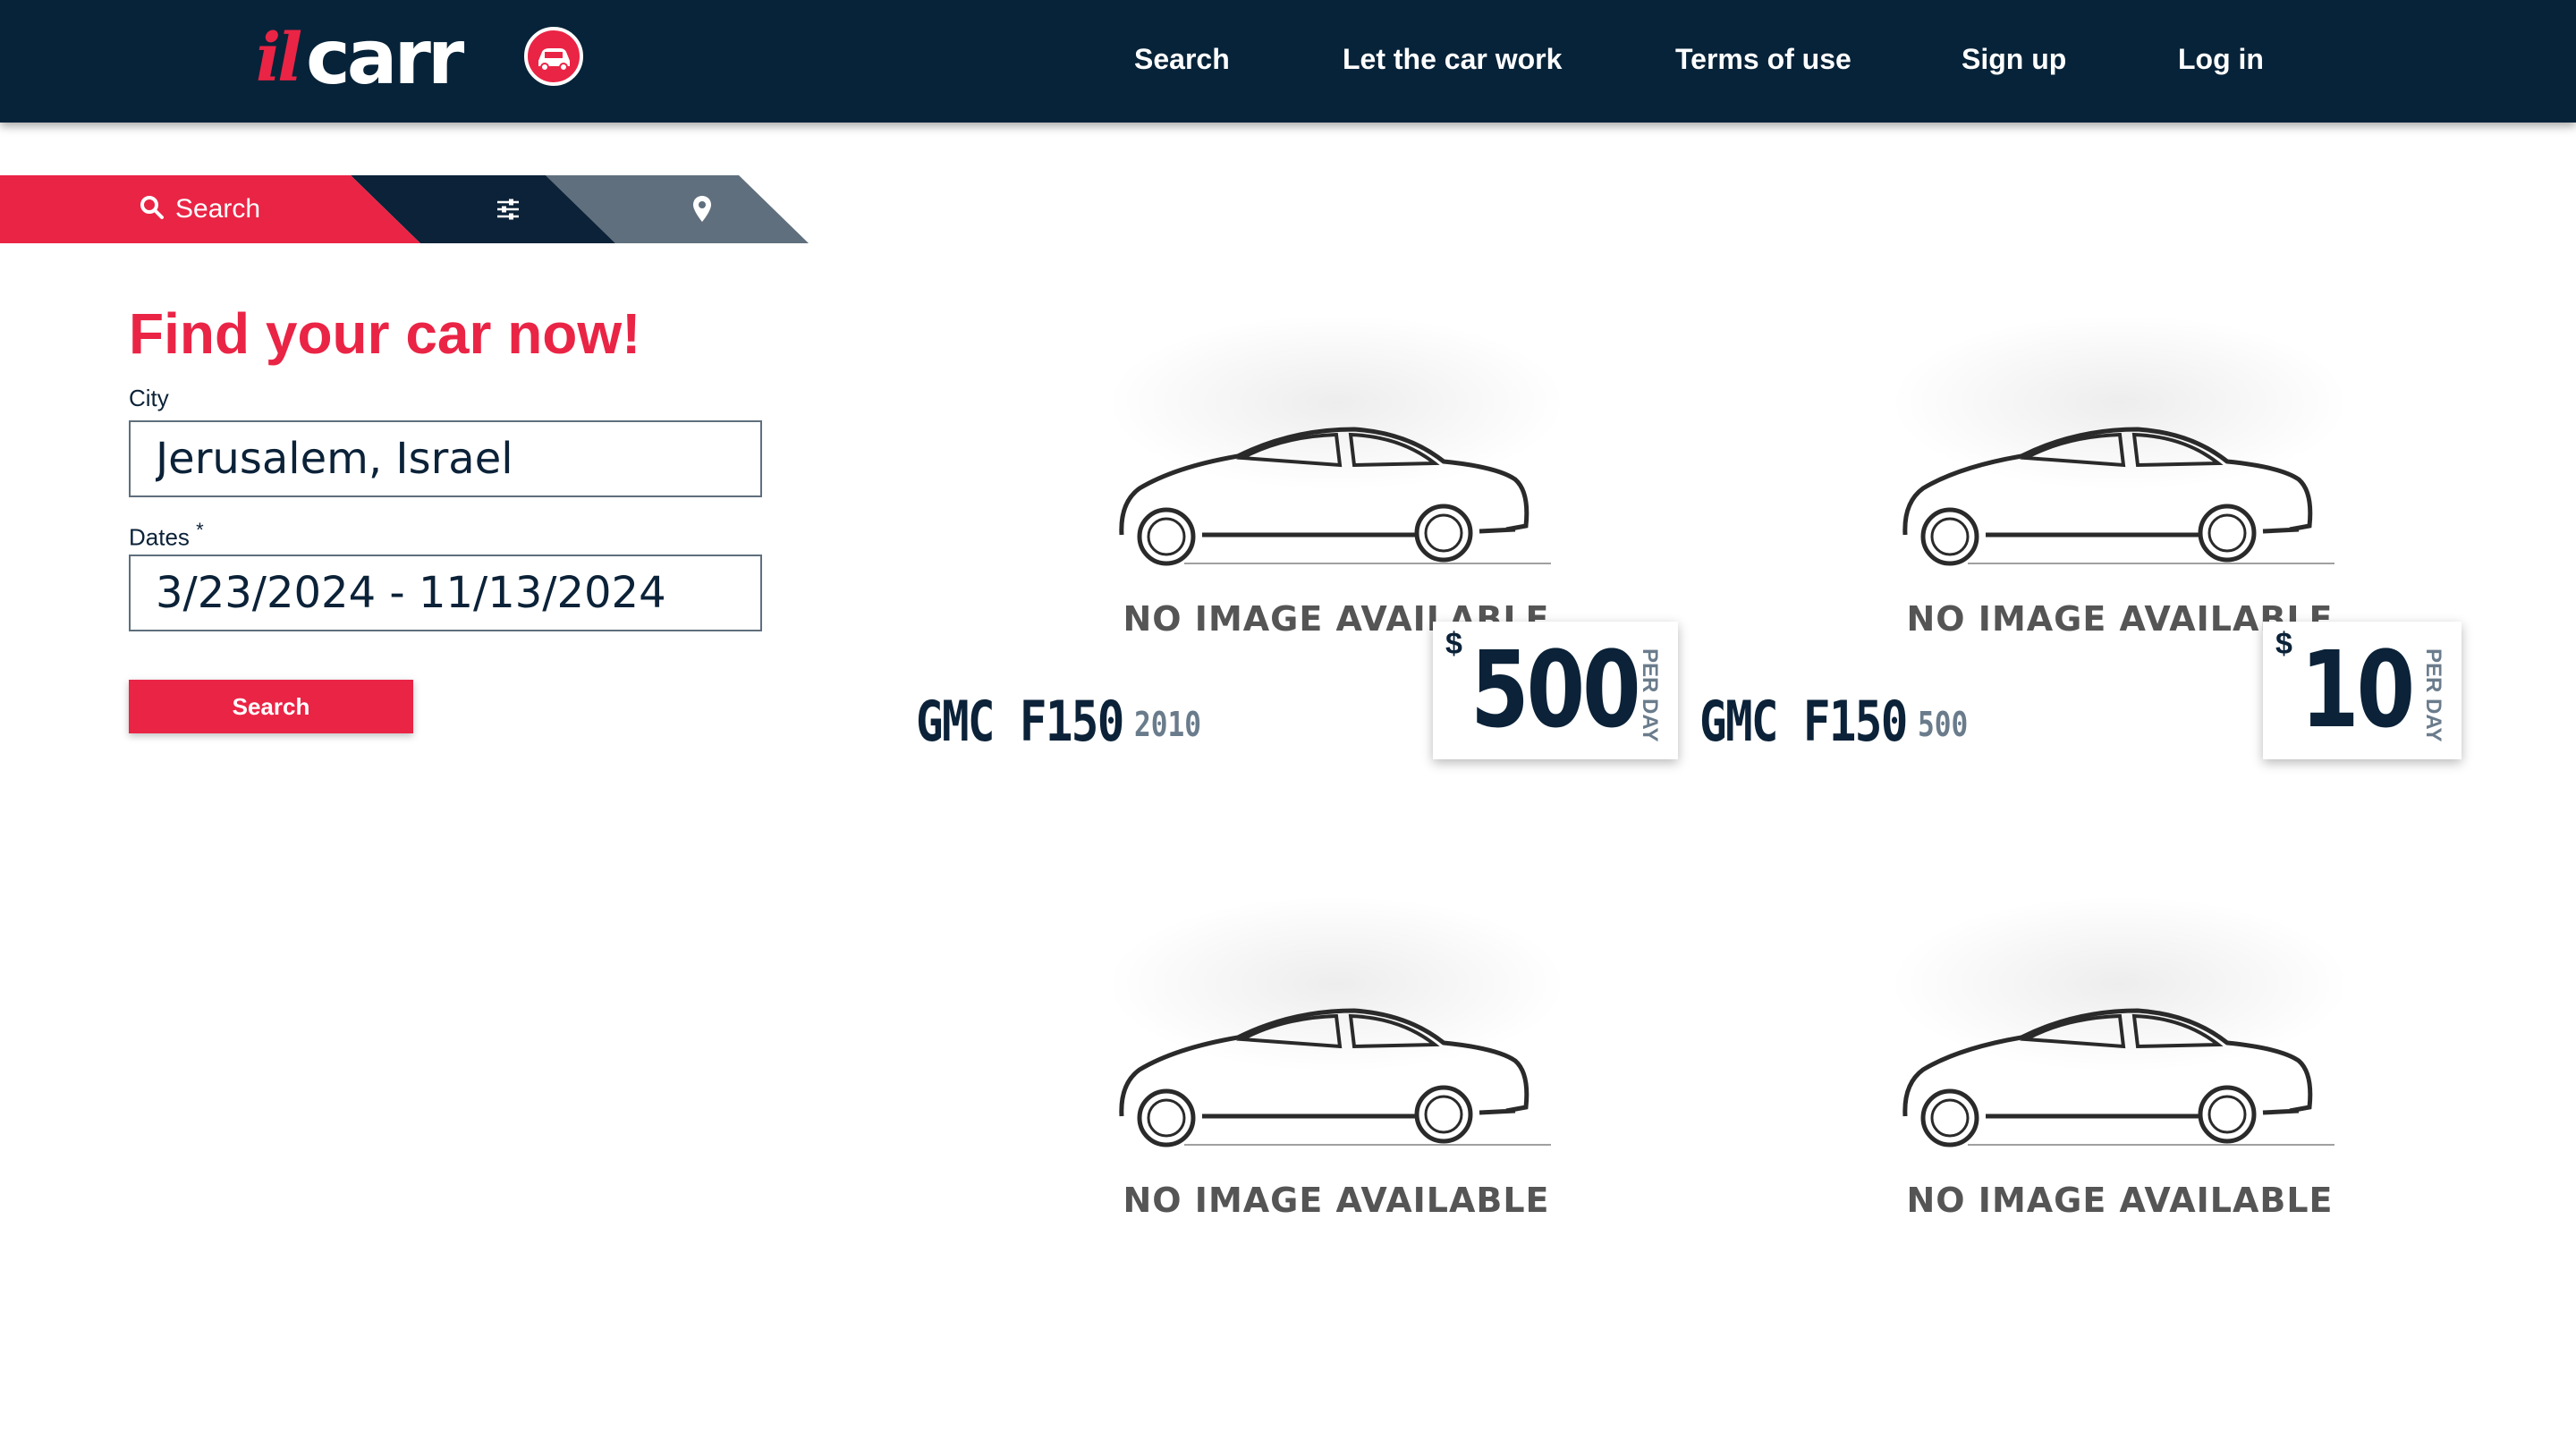 The width and height of the screenshot is (2576, 1431). What do you see at coordinates (200, 530) in the screenshot?
I see `required-mark: *` at bounding box center [200, 530].